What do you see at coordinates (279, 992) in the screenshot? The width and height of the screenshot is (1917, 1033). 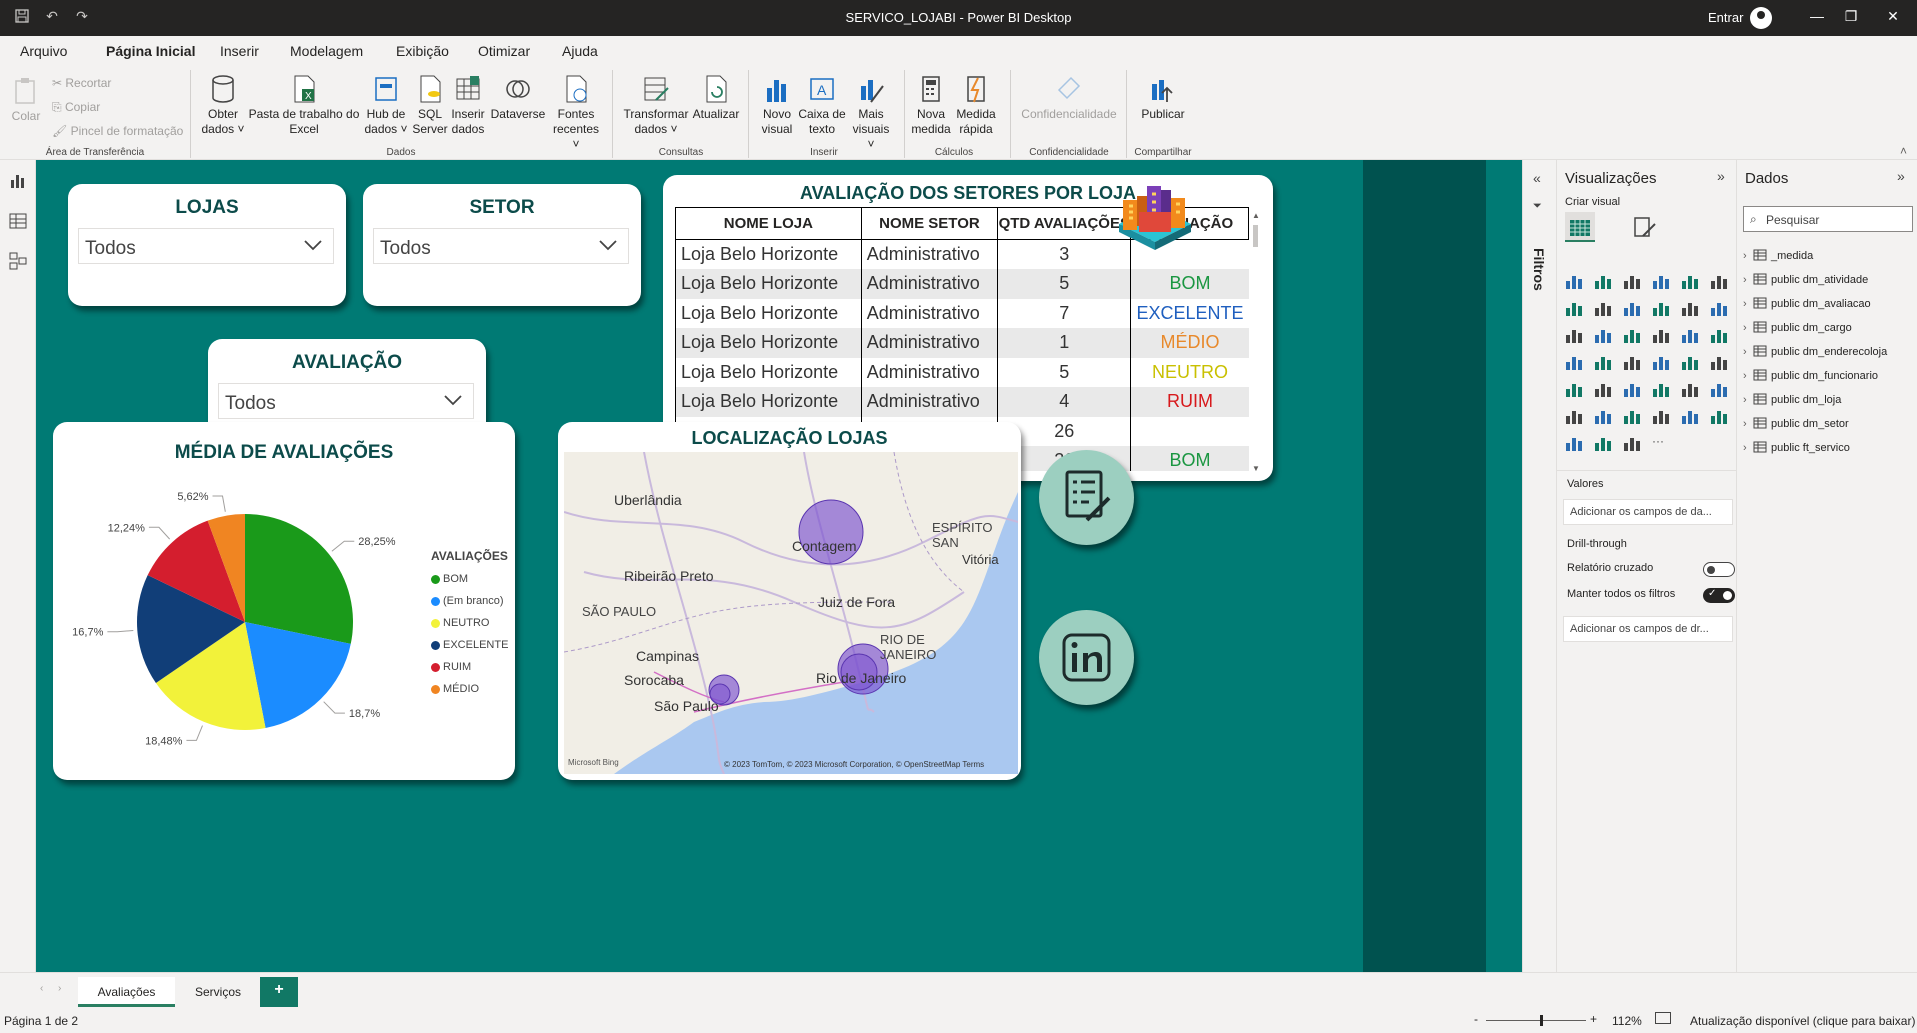 I see `add-page-button: +` at bounding box center [279, 992].